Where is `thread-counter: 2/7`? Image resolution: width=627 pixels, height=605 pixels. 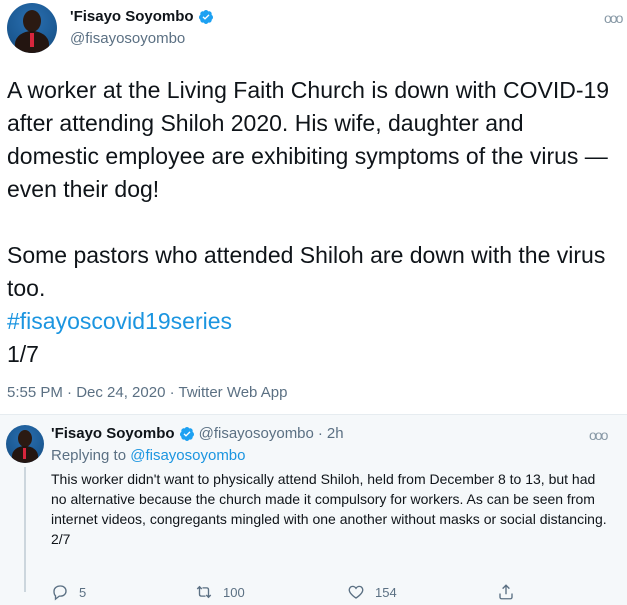 thread-counter: 2/7 is located at coordinates (61, 539).